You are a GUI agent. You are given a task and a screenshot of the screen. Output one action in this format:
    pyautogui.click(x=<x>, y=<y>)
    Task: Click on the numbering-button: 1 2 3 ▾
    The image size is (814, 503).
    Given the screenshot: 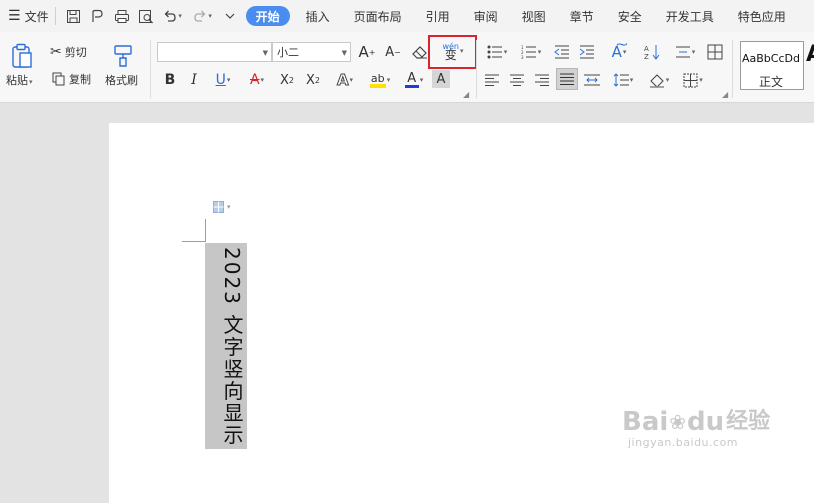 What is the action you would take?
    pyautogui.click(x=531, y=52)
    